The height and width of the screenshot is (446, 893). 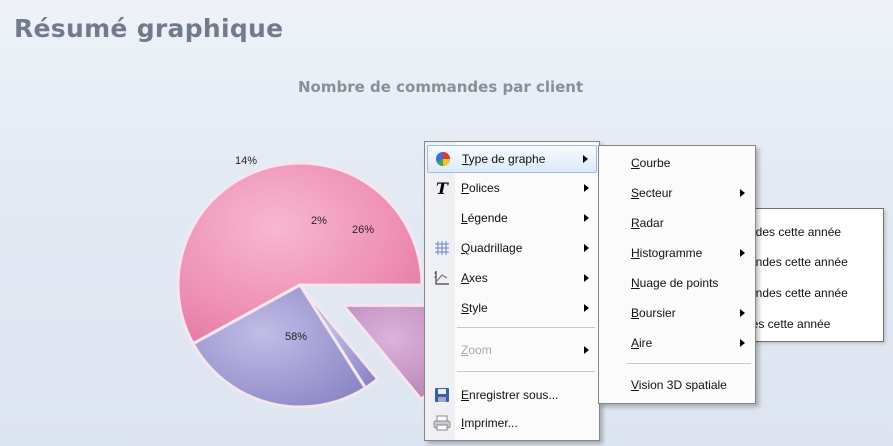 I want to click on submenu-item-pie: Secteur, so click(x=677, y=193).